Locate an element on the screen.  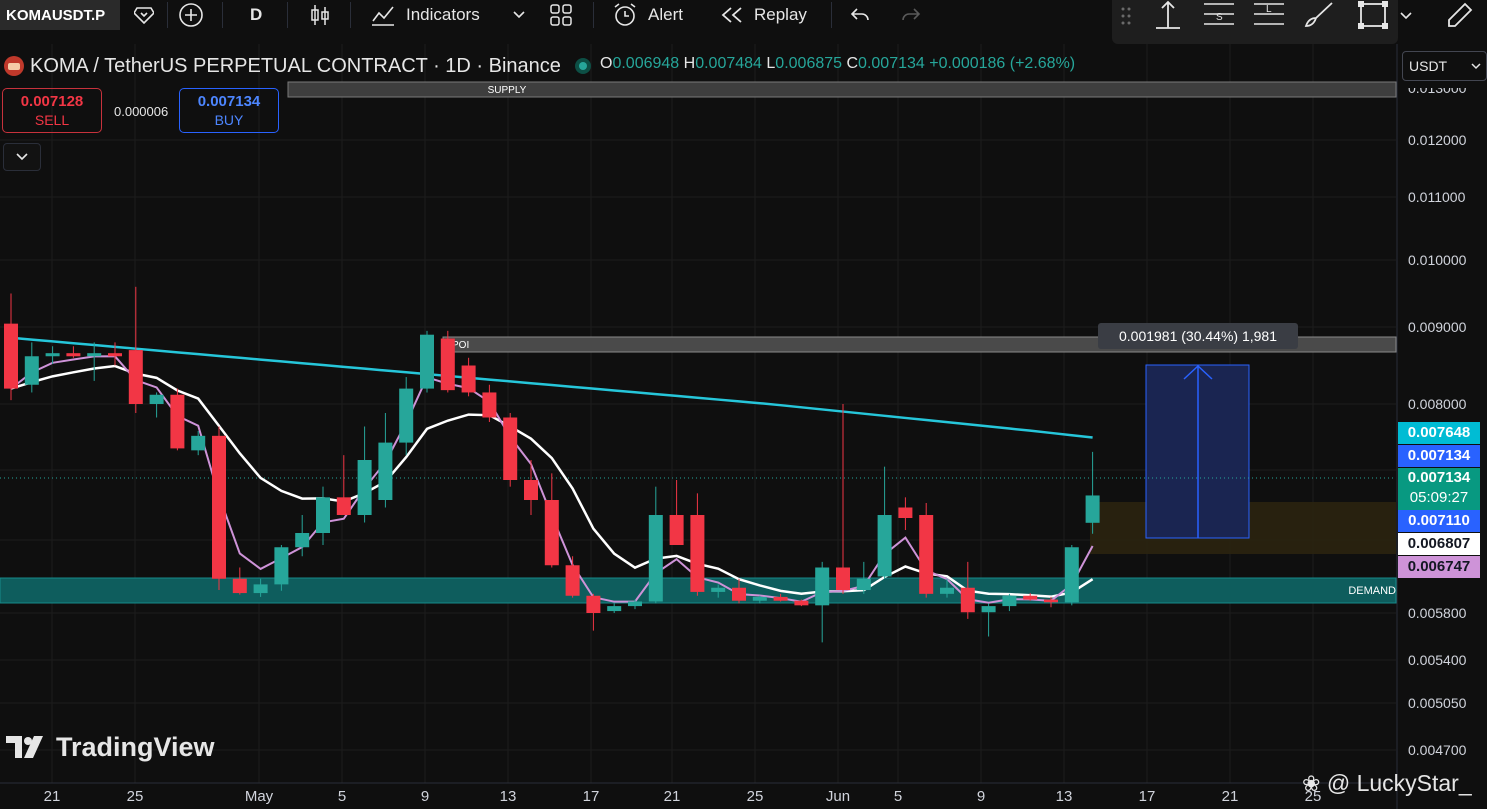
favorites-icon is located at coordinates (144, 15).